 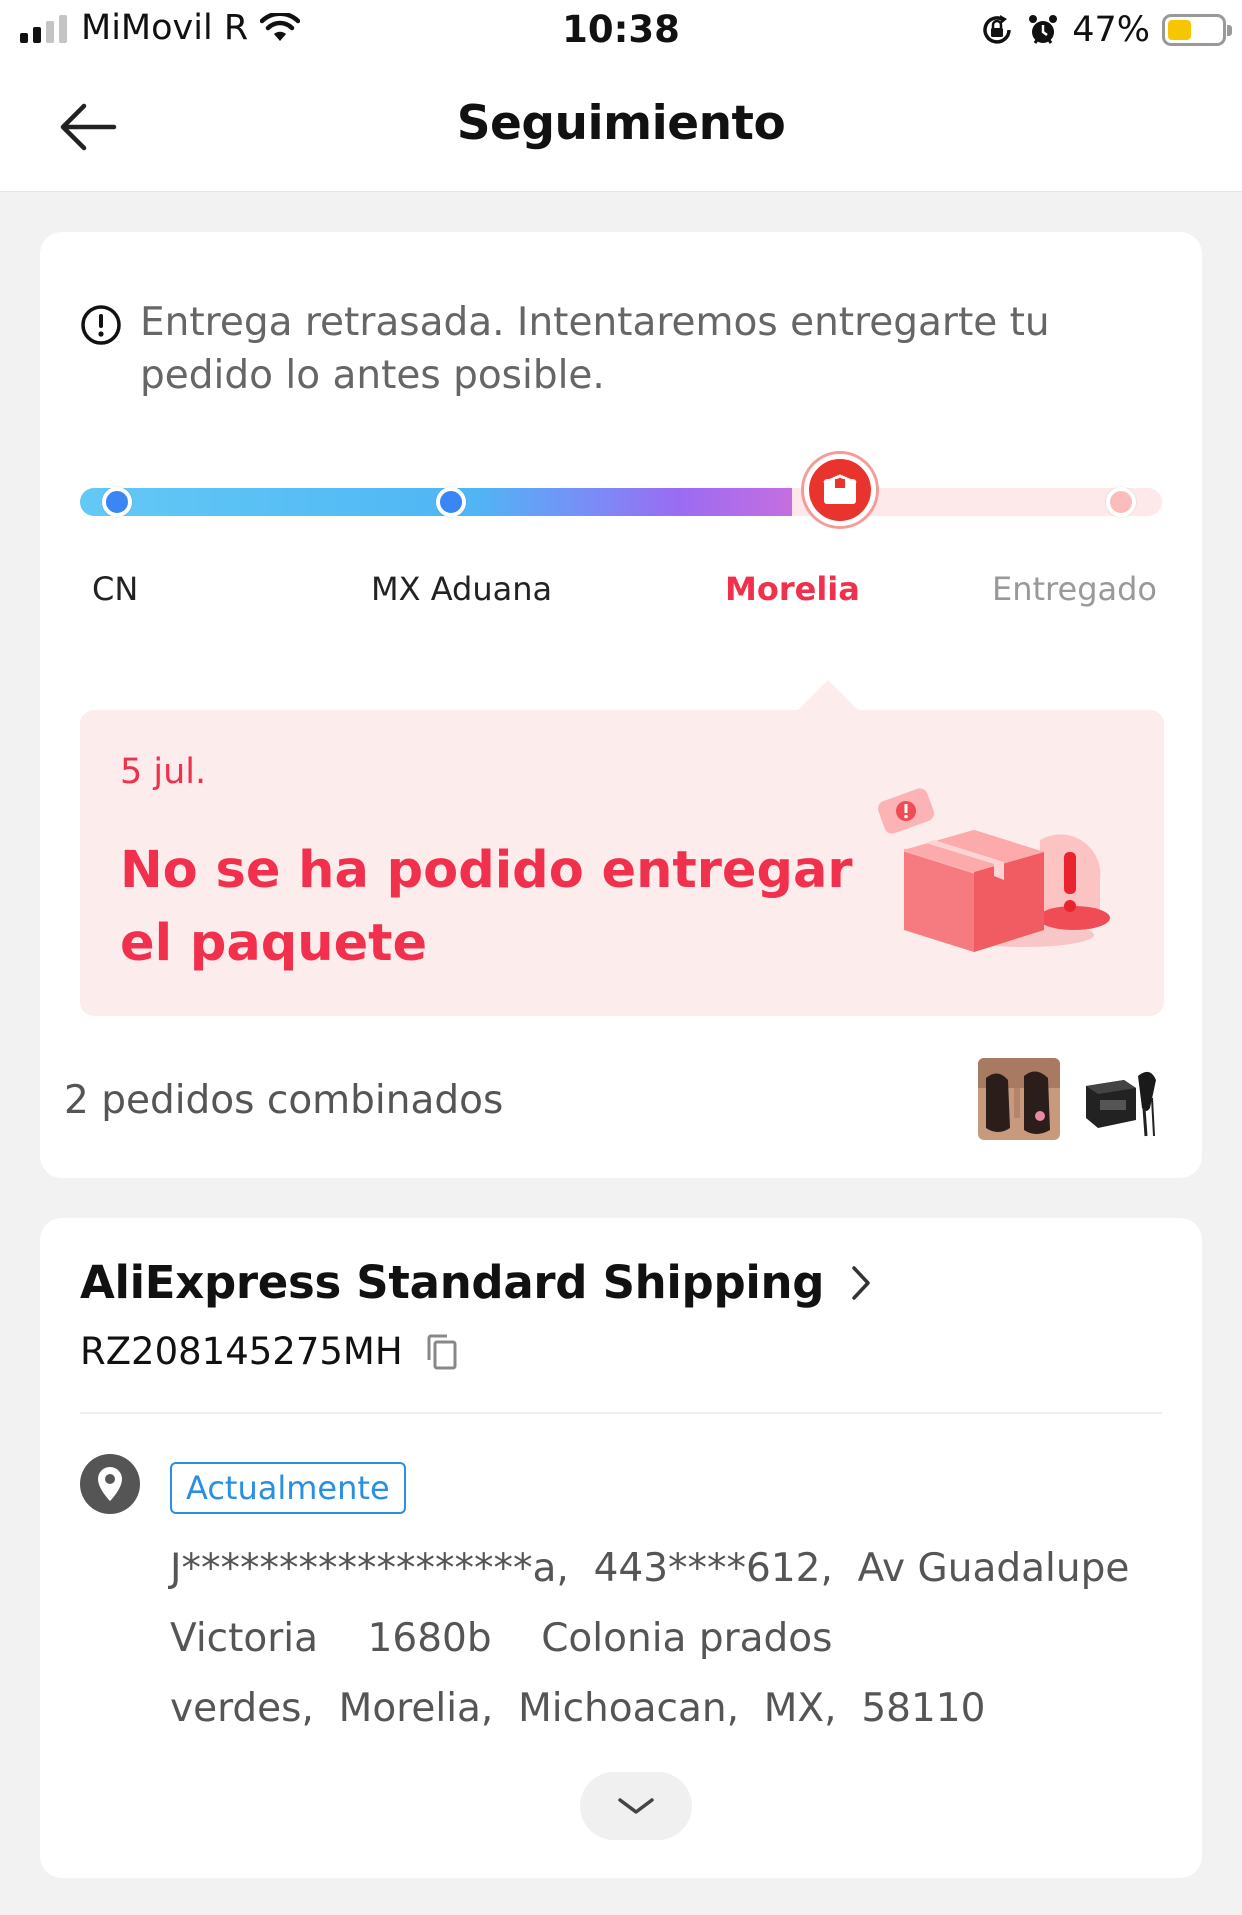 I want to click on alarm-icon, so click(x=1043, y=29).